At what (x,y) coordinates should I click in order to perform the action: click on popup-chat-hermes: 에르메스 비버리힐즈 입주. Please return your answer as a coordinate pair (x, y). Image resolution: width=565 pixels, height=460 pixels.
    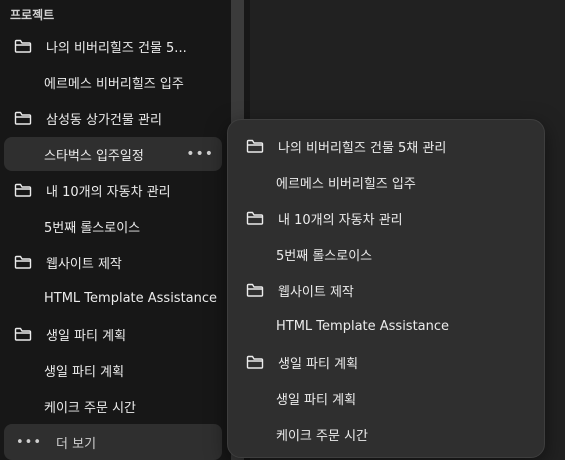
    Looking at the image, I should click on (346, 182).